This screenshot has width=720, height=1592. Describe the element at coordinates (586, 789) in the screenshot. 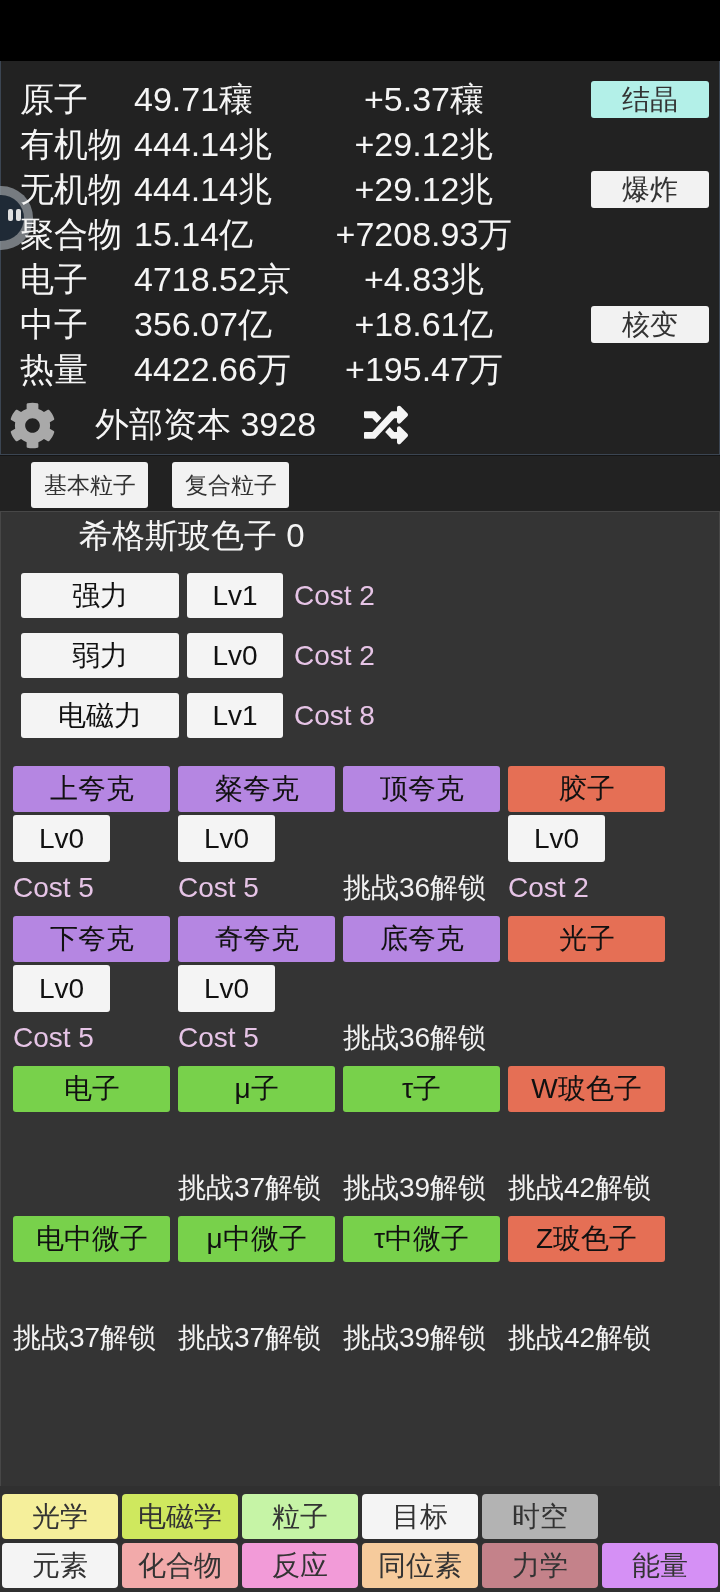

I see `particle-button: 胶子` at that location.